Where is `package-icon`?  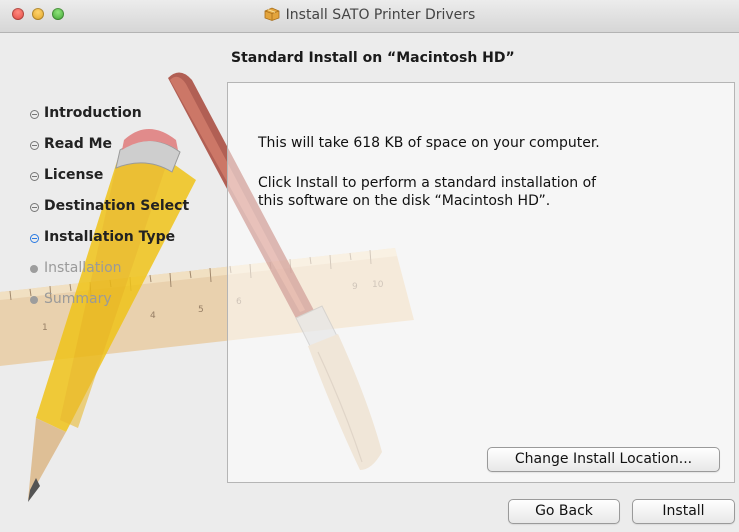 package-icon is located at coordinates (272, 16).